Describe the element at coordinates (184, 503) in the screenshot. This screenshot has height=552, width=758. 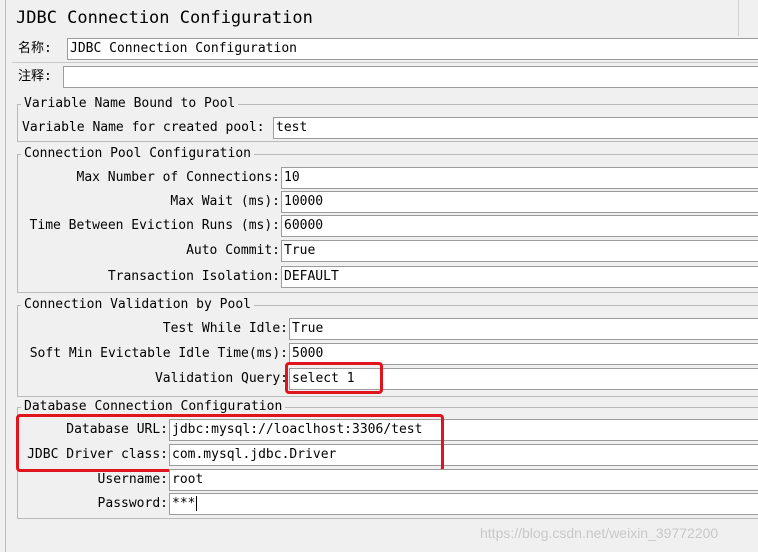
I see `password-value: ***` at that location.